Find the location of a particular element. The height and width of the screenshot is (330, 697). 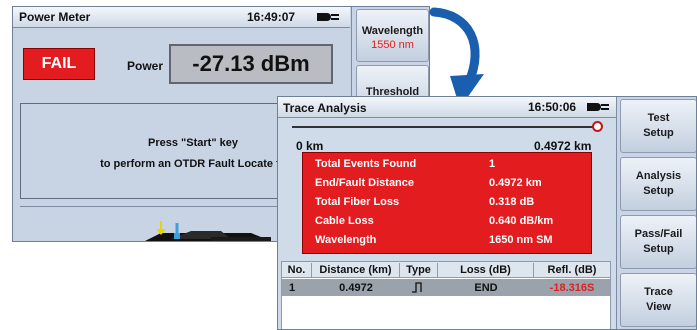

test-setup-softkey: Test Setup is located at coordinates (658, 126).